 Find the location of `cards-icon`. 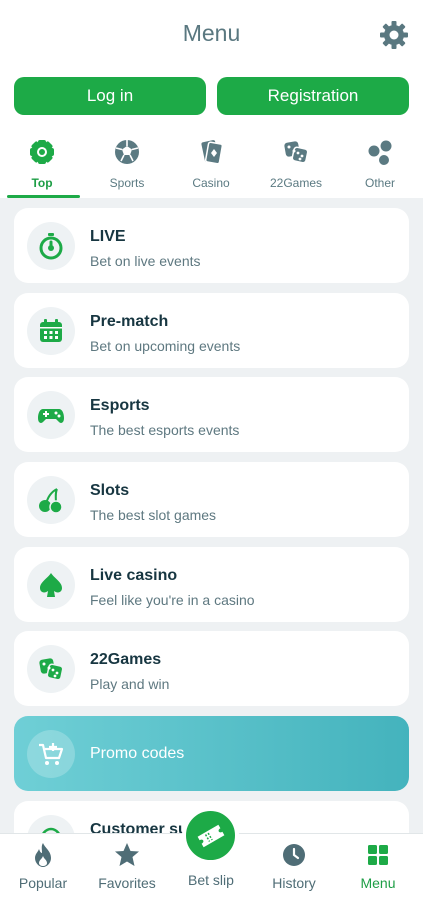

cards-icon is located at coordinates (212, 152).